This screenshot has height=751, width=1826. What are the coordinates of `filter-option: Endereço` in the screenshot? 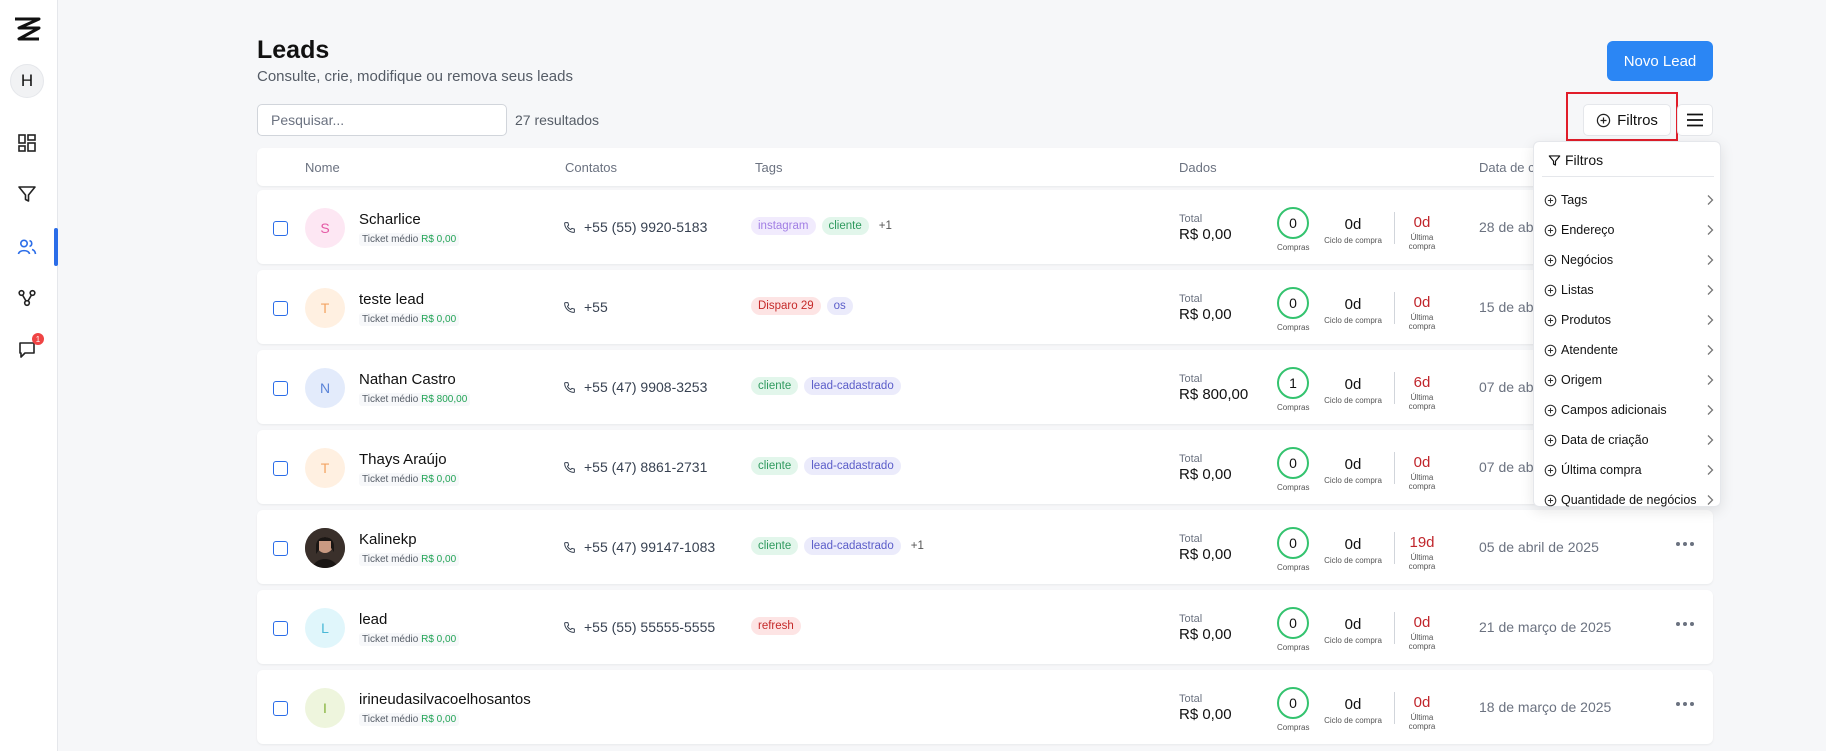 It's located at (1630, 230).